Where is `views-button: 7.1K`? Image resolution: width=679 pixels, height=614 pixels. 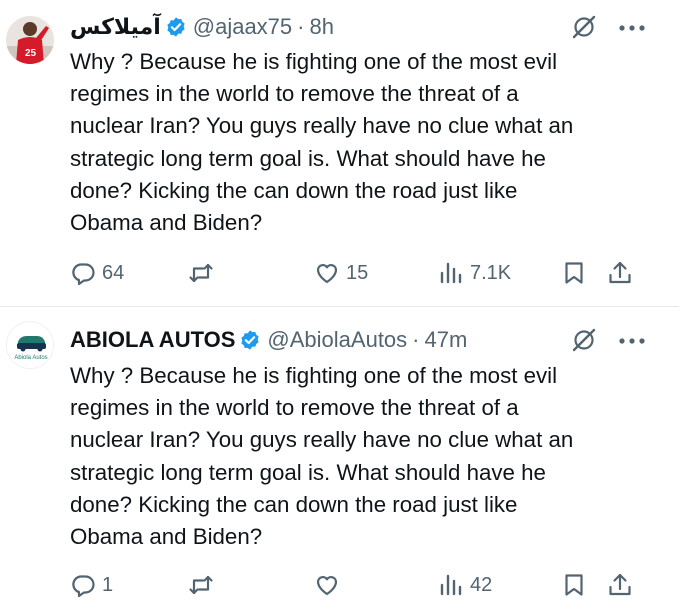
views-button: 7.1K is located at coordinates (474, 273).